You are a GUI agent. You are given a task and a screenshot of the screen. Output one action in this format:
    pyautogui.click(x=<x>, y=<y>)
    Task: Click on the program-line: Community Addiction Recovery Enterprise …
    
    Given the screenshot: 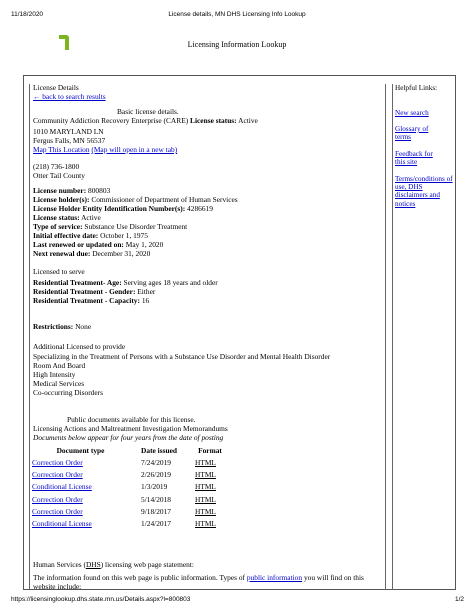 What is the action you would take?
    pyautogui.click(x=145, y=121)
    